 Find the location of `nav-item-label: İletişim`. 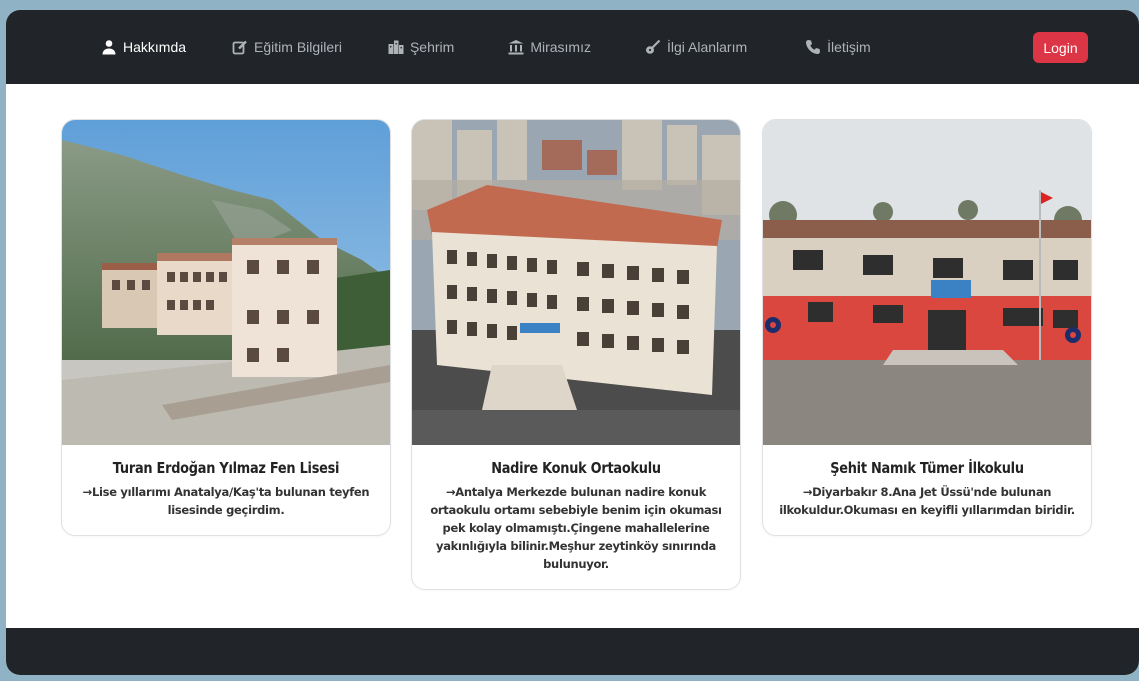

nav-item-label: İletişim is located at coordinates (849, 47).